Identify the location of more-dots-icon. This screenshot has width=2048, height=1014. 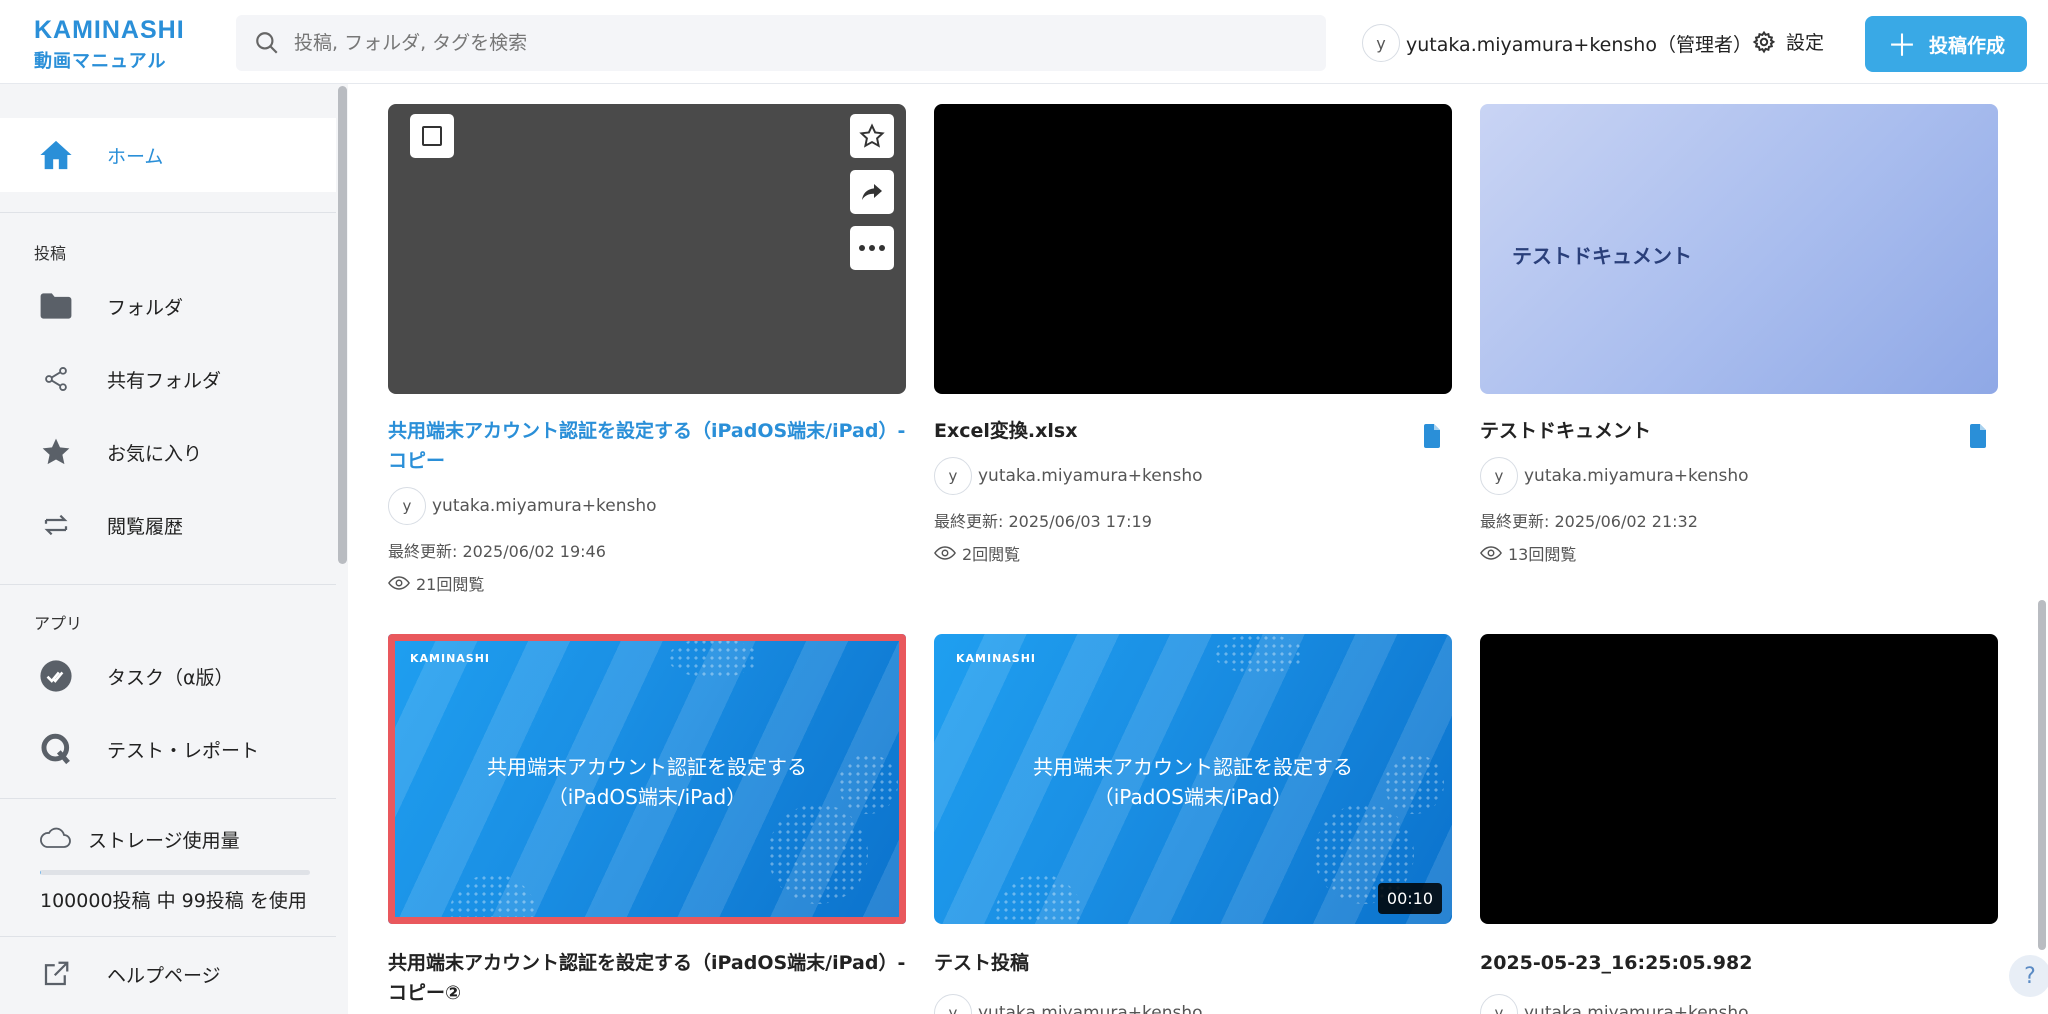
(872, 248).